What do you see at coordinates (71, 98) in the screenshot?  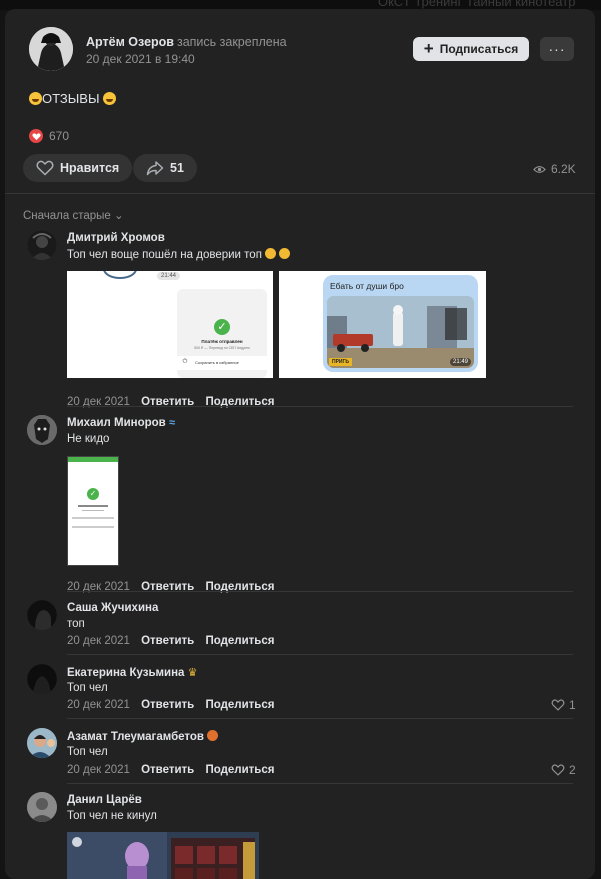 I see `post-text-value: ОТЗЫВЫ` at bounding box center [71, 98].